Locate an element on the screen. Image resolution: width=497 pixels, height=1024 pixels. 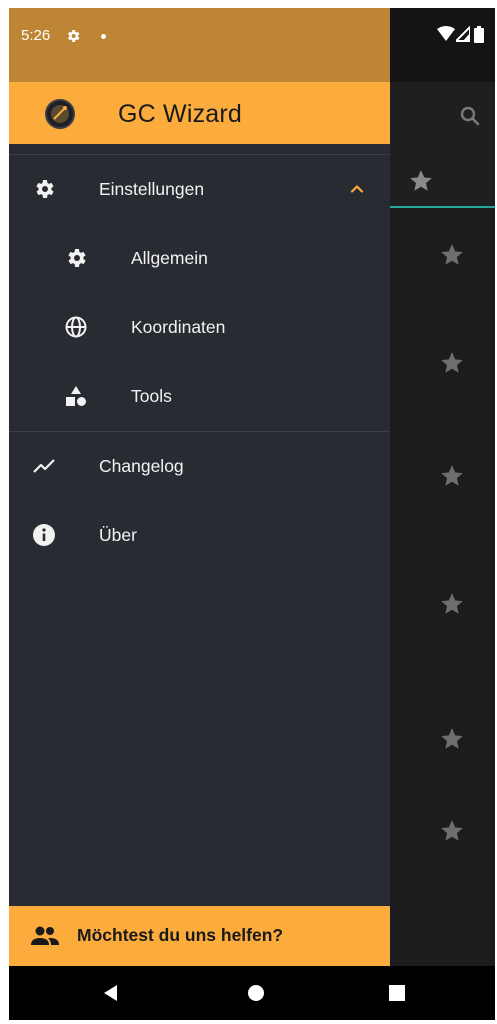
help-us-button: Möchtest du uns helfen? is located at coordinates (199, 936).